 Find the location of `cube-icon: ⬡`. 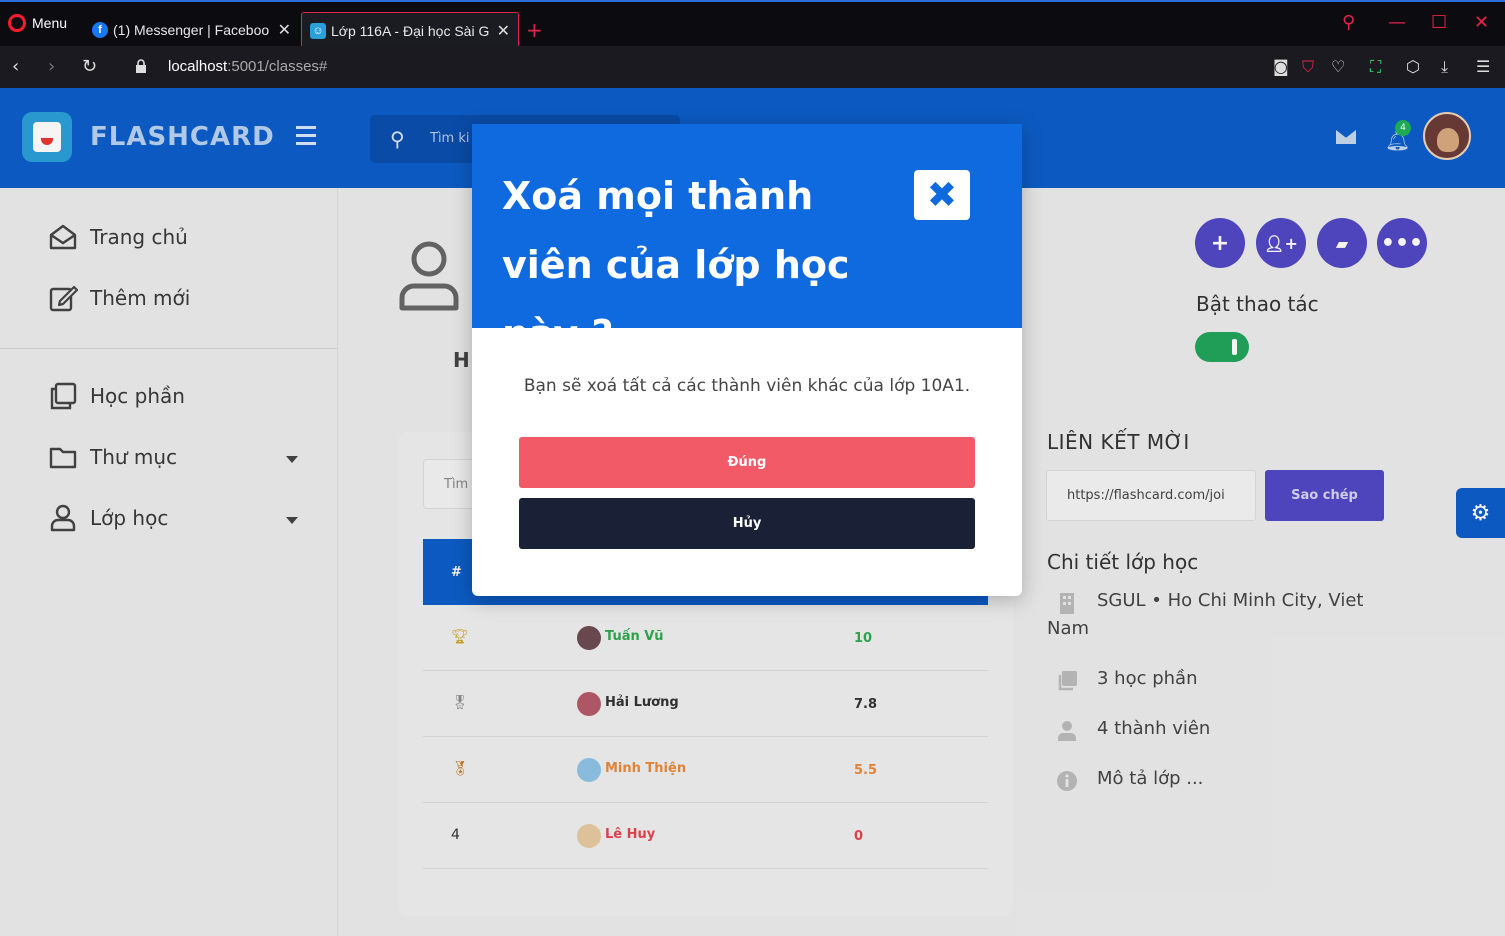

cube-icon: ⬡ is located at coordinates (1413, 66).